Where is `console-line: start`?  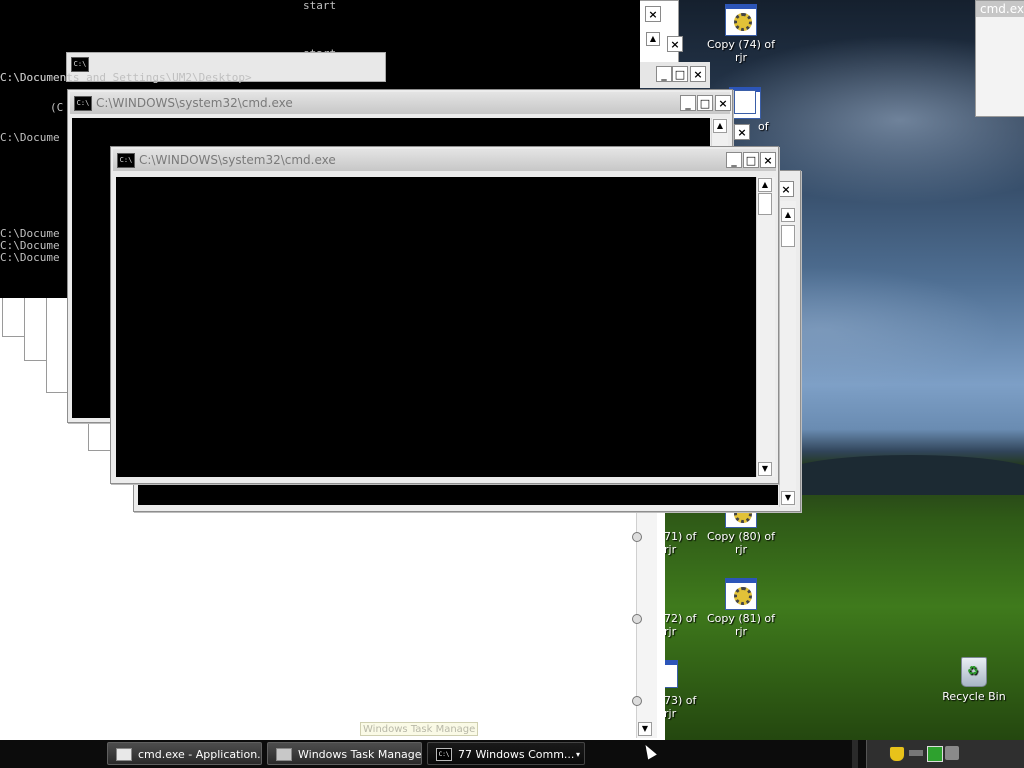 console-line: start is located at coordinates (320, 6).